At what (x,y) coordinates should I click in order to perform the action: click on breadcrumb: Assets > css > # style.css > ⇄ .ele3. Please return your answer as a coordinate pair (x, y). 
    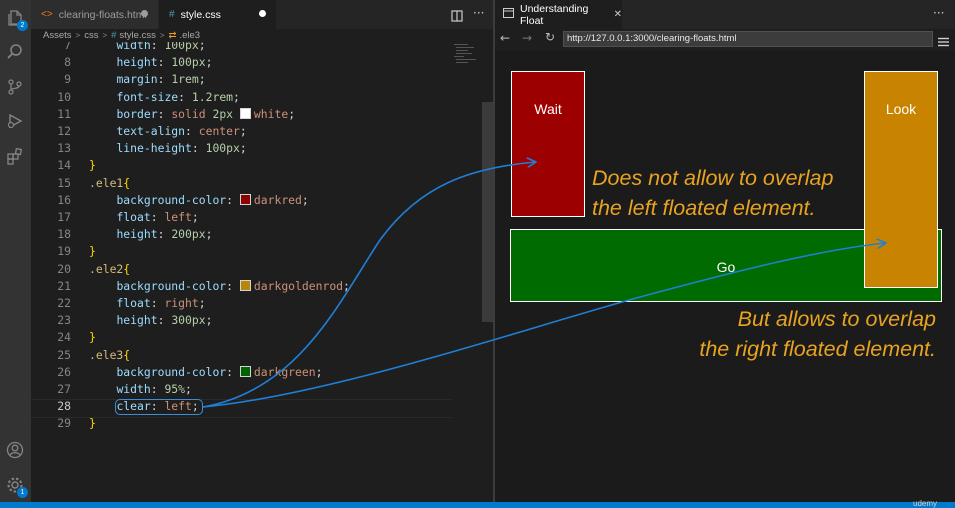
    Looking at the image, I should click on (262, 35).